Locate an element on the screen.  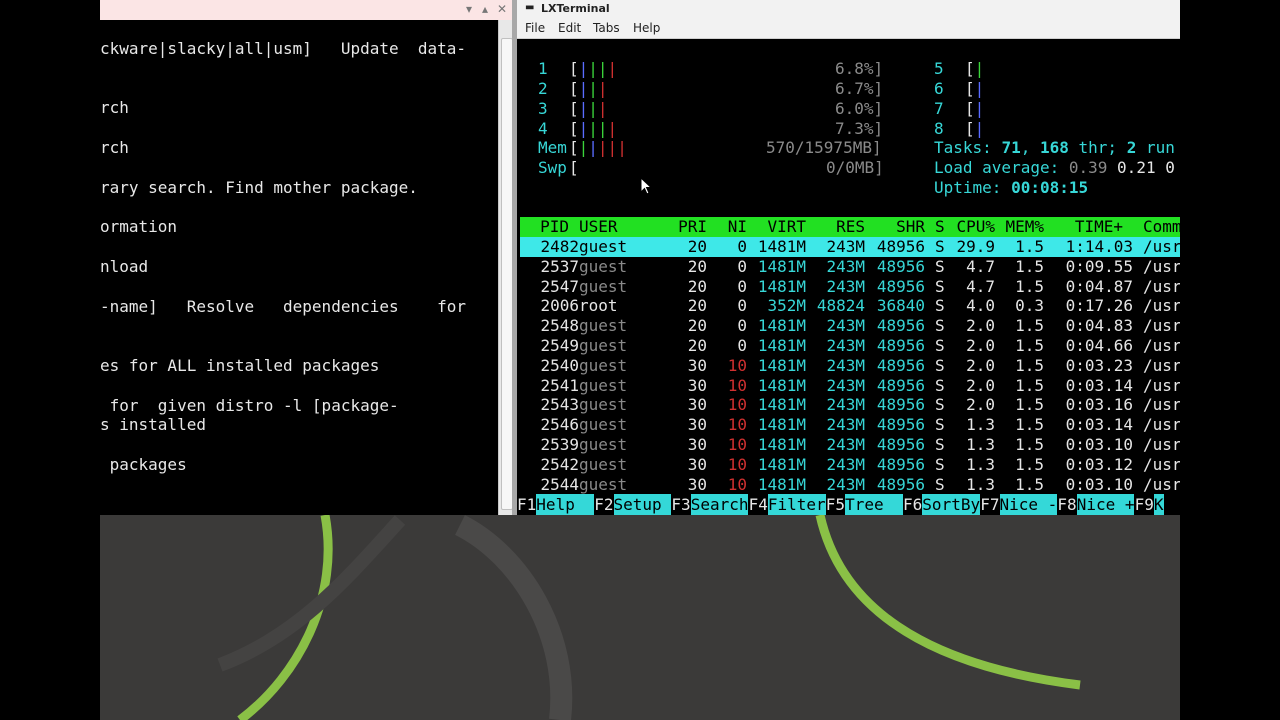
tasks-label: Tasks: is located at coordinates (963, 147).